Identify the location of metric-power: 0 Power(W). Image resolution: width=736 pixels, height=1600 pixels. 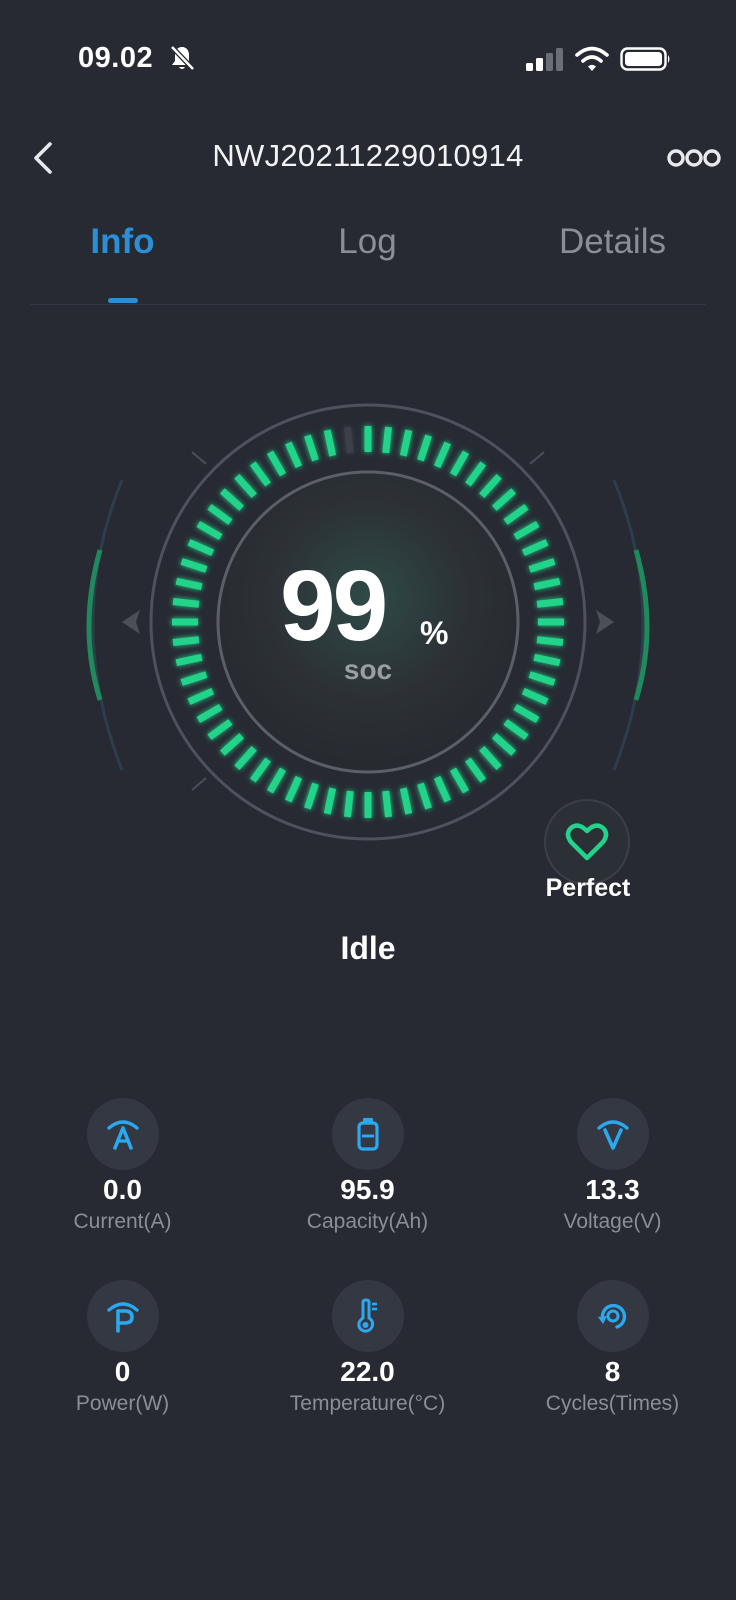
(122, 1355).